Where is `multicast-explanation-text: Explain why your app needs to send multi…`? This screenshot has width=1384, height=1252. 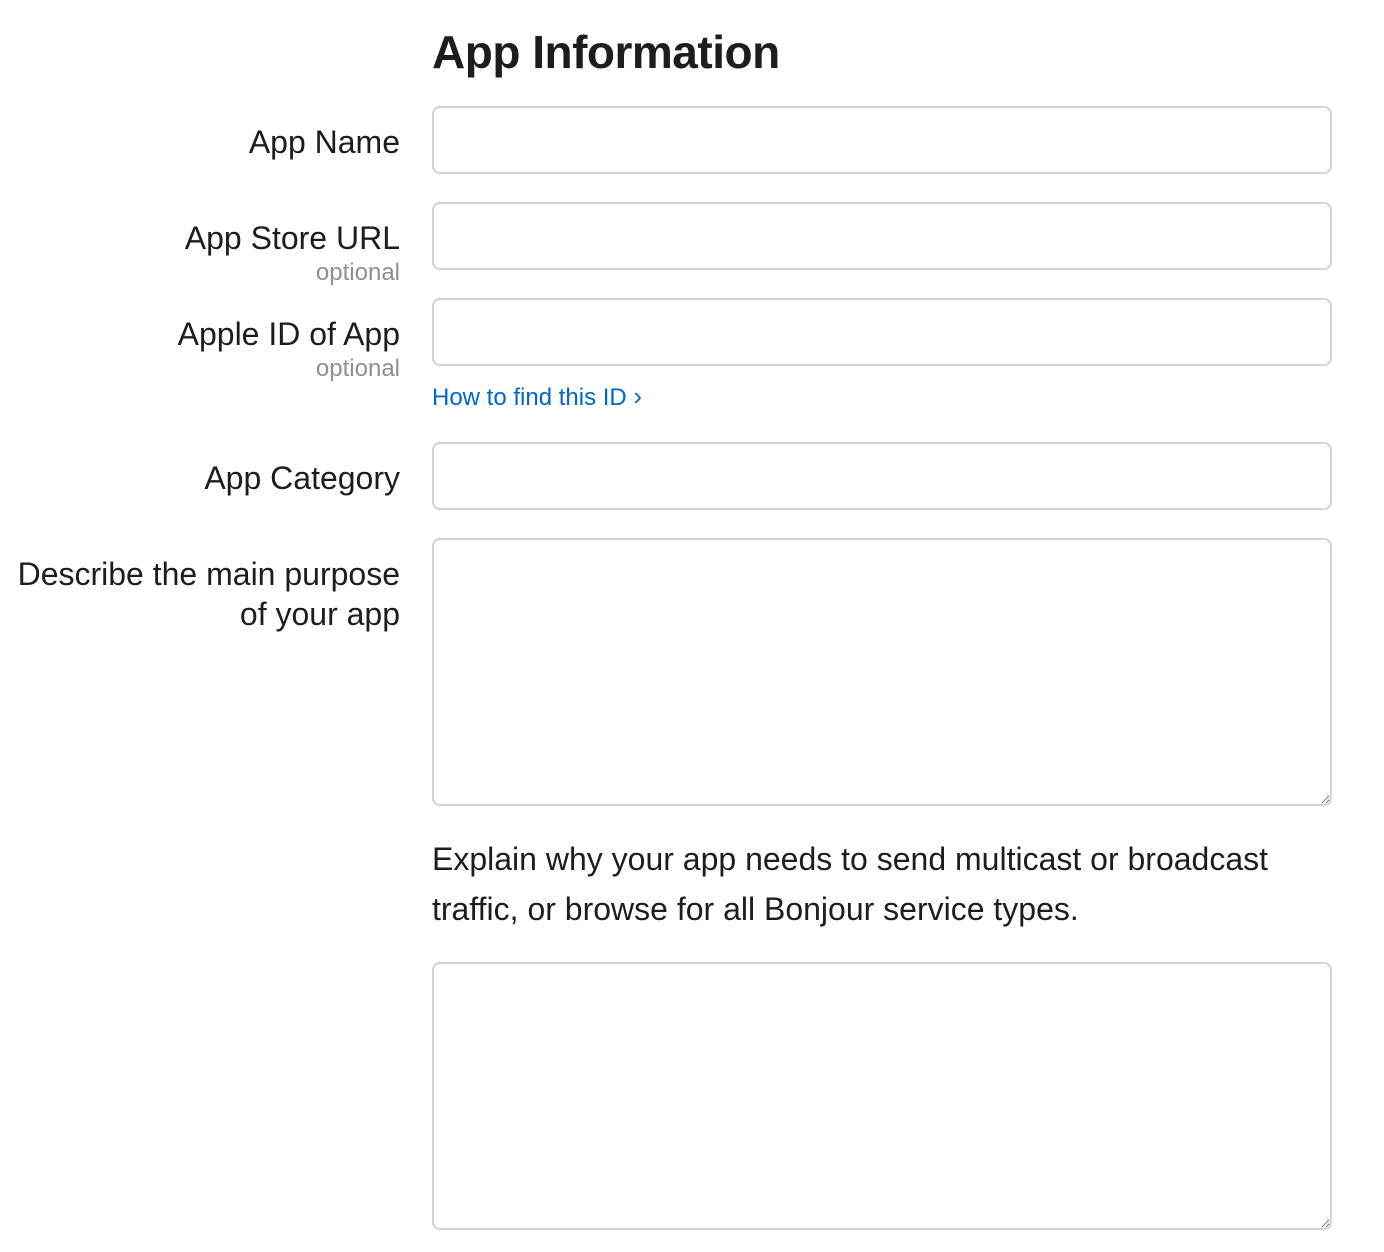 multicast-explanation-text: Explain why your app needs to send multi… is located at coordinates (850, 884).